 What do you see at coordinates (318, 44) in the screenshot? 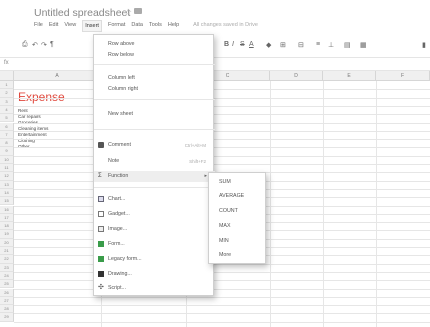
I see `align-left-icon: ≡` at bounding box center [318, 44].